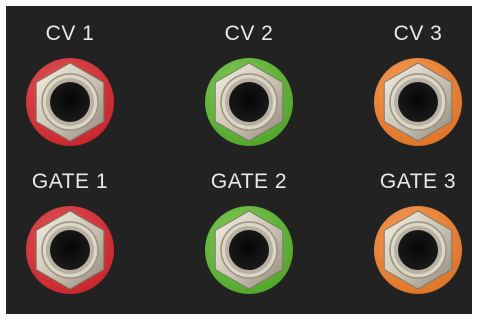 The height and width of the screenshot is (320, 477). I want to click on jack-gate-3: GATE 3, so click(417, 240).